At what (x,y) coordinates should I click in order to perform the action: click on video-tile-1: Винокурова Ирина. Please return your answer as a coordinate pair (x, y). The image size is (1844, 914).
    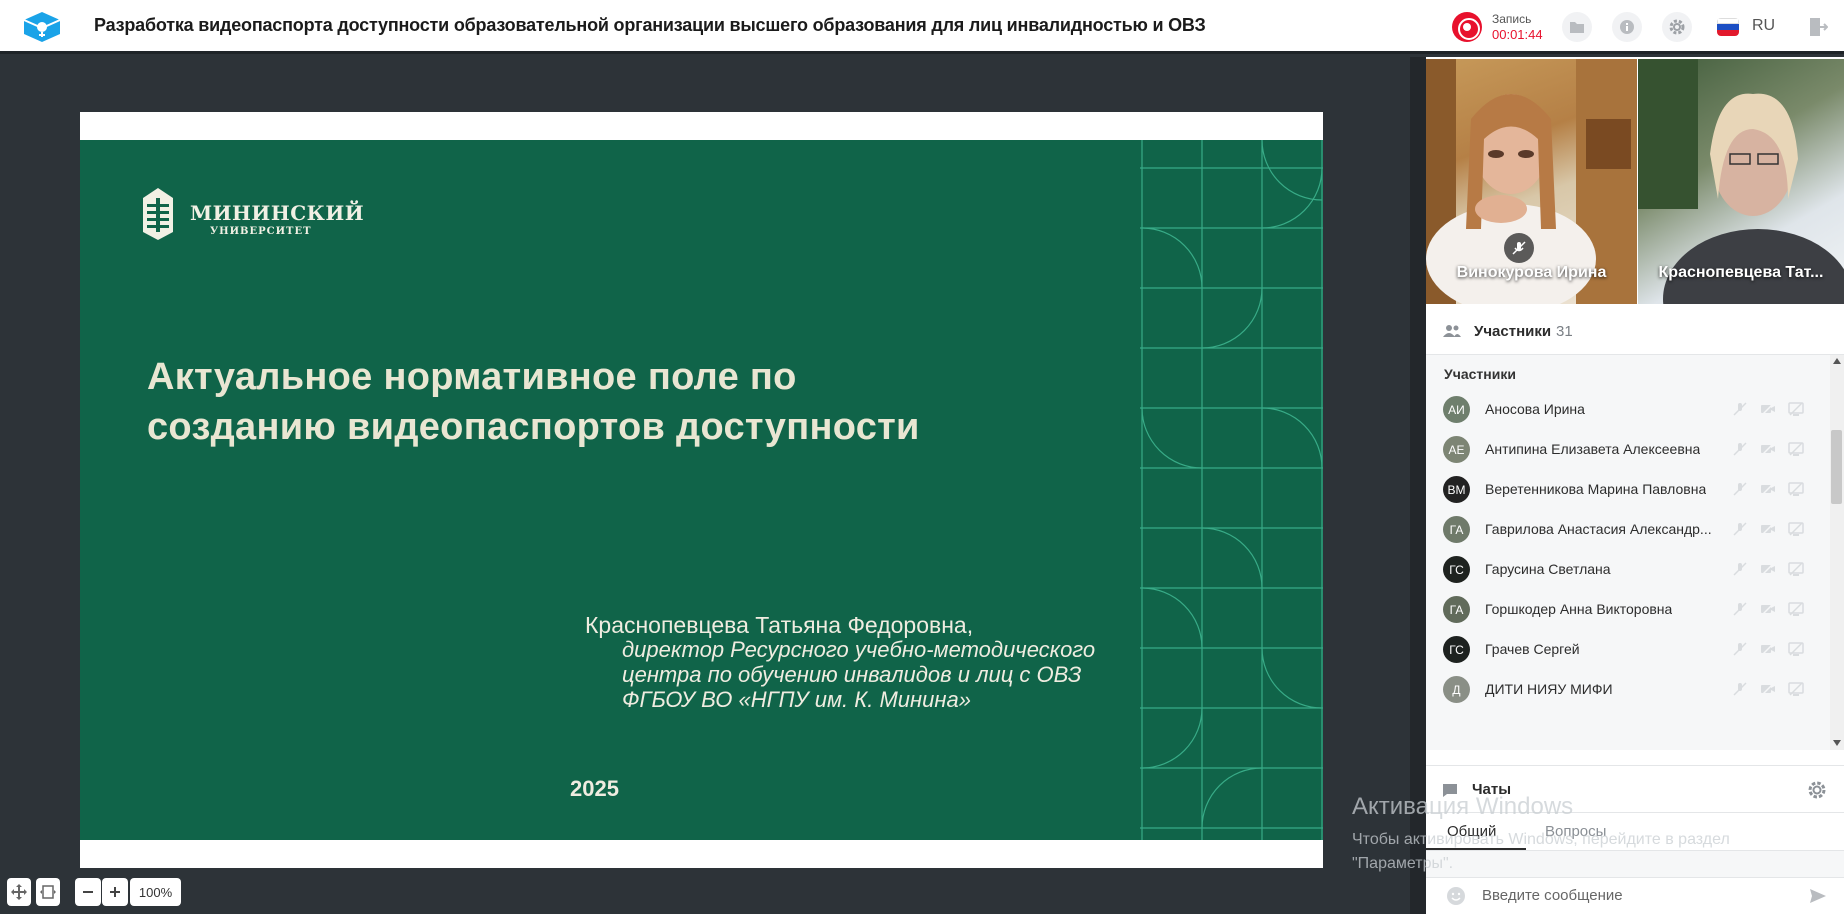
    Looking at the image, I should click on (1531, 181).